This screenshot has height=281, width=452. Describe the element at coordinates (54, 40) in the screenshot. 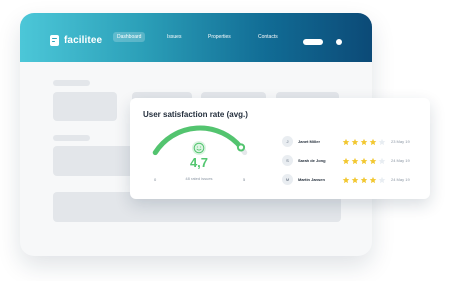

I see `facilitee-logo-icon` at that location.